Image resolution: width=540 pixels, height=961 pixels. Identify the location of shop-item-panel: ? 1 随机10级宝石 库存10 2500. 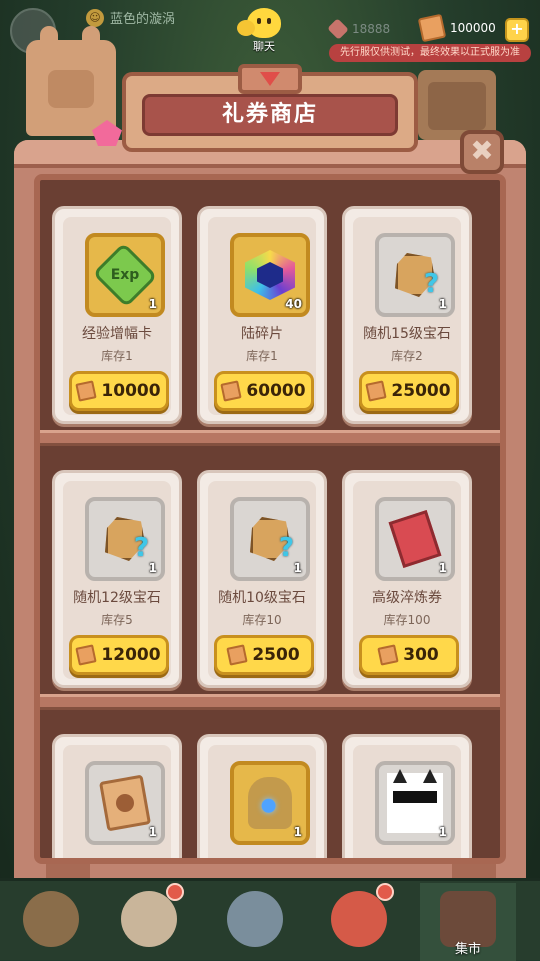
(262, 580).